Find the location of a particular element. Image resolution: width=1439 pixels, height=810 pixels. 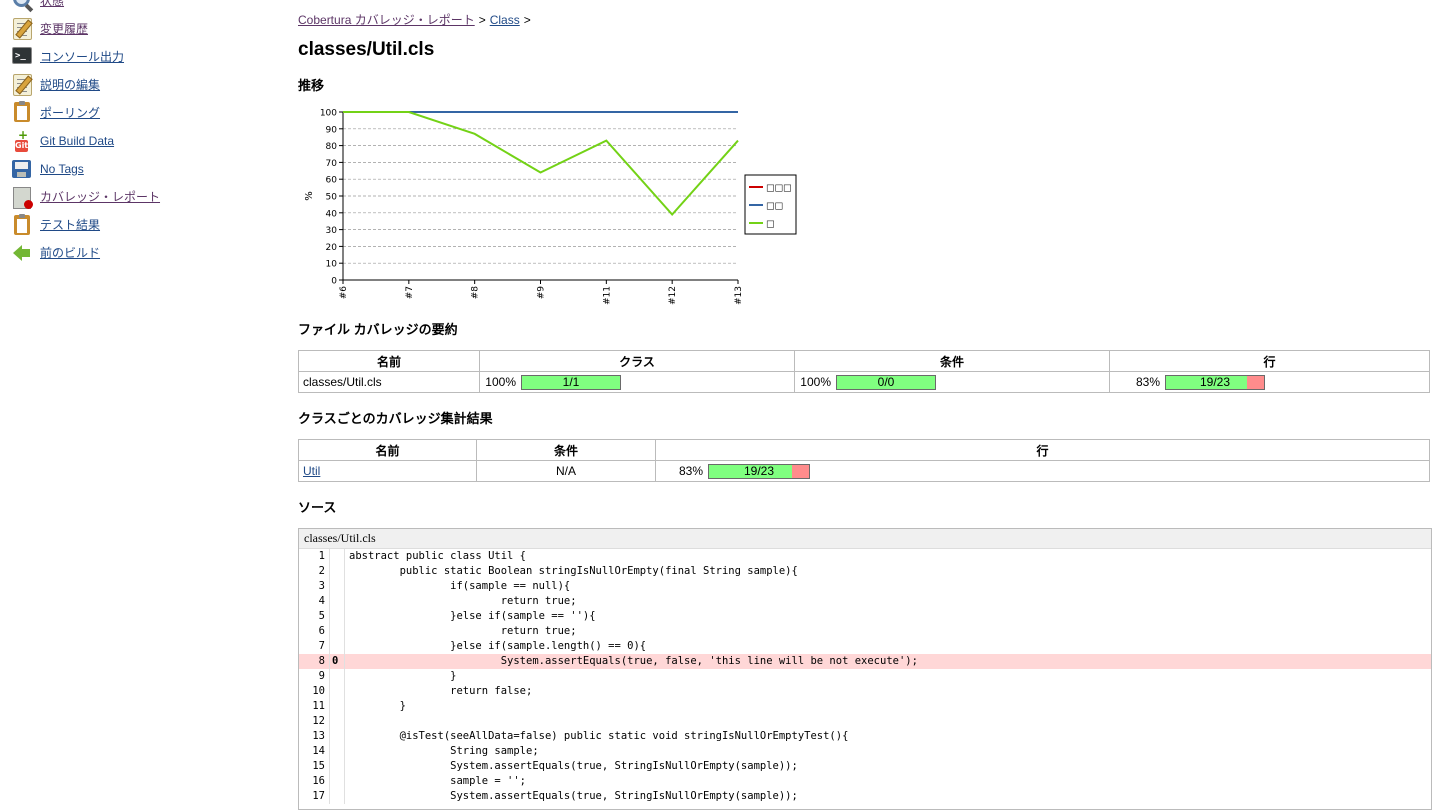

y-tick-label: 90 is located at coordinates (332, 130).